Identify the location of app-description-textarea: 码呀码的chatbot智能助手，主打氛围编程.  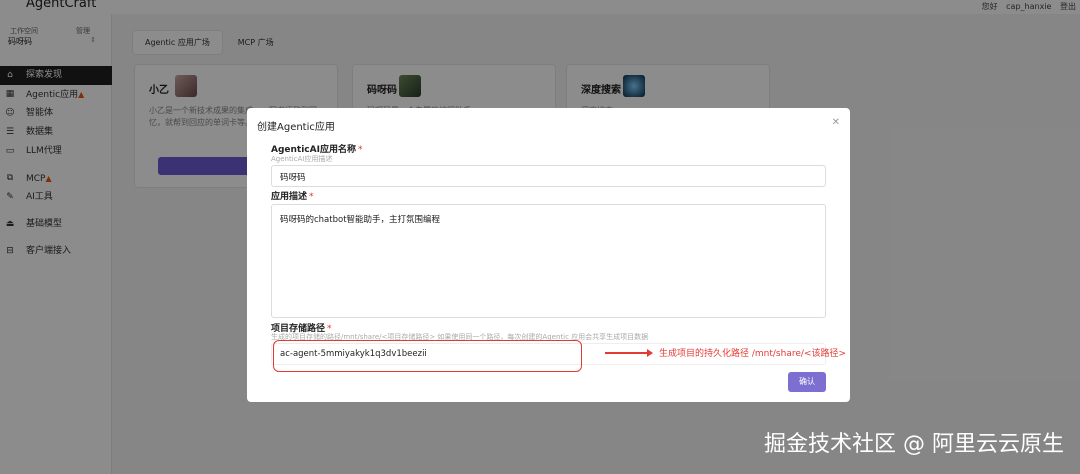
(548, 261).